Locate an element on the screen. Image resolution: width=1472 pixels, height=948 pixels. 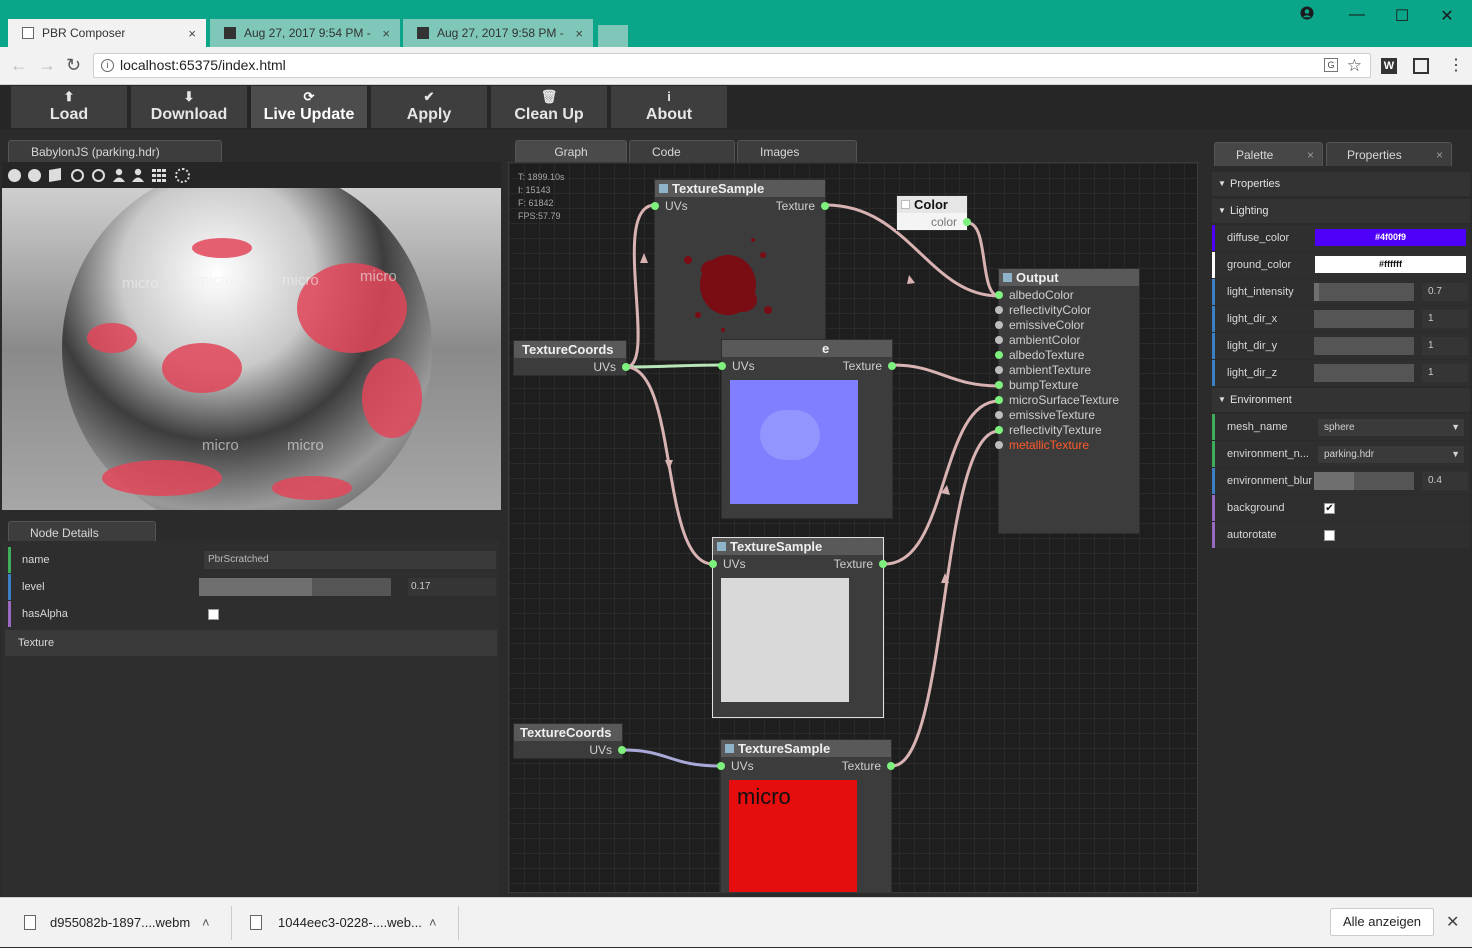
tab-palette: Palette × is located at coordinates (1268, 154).